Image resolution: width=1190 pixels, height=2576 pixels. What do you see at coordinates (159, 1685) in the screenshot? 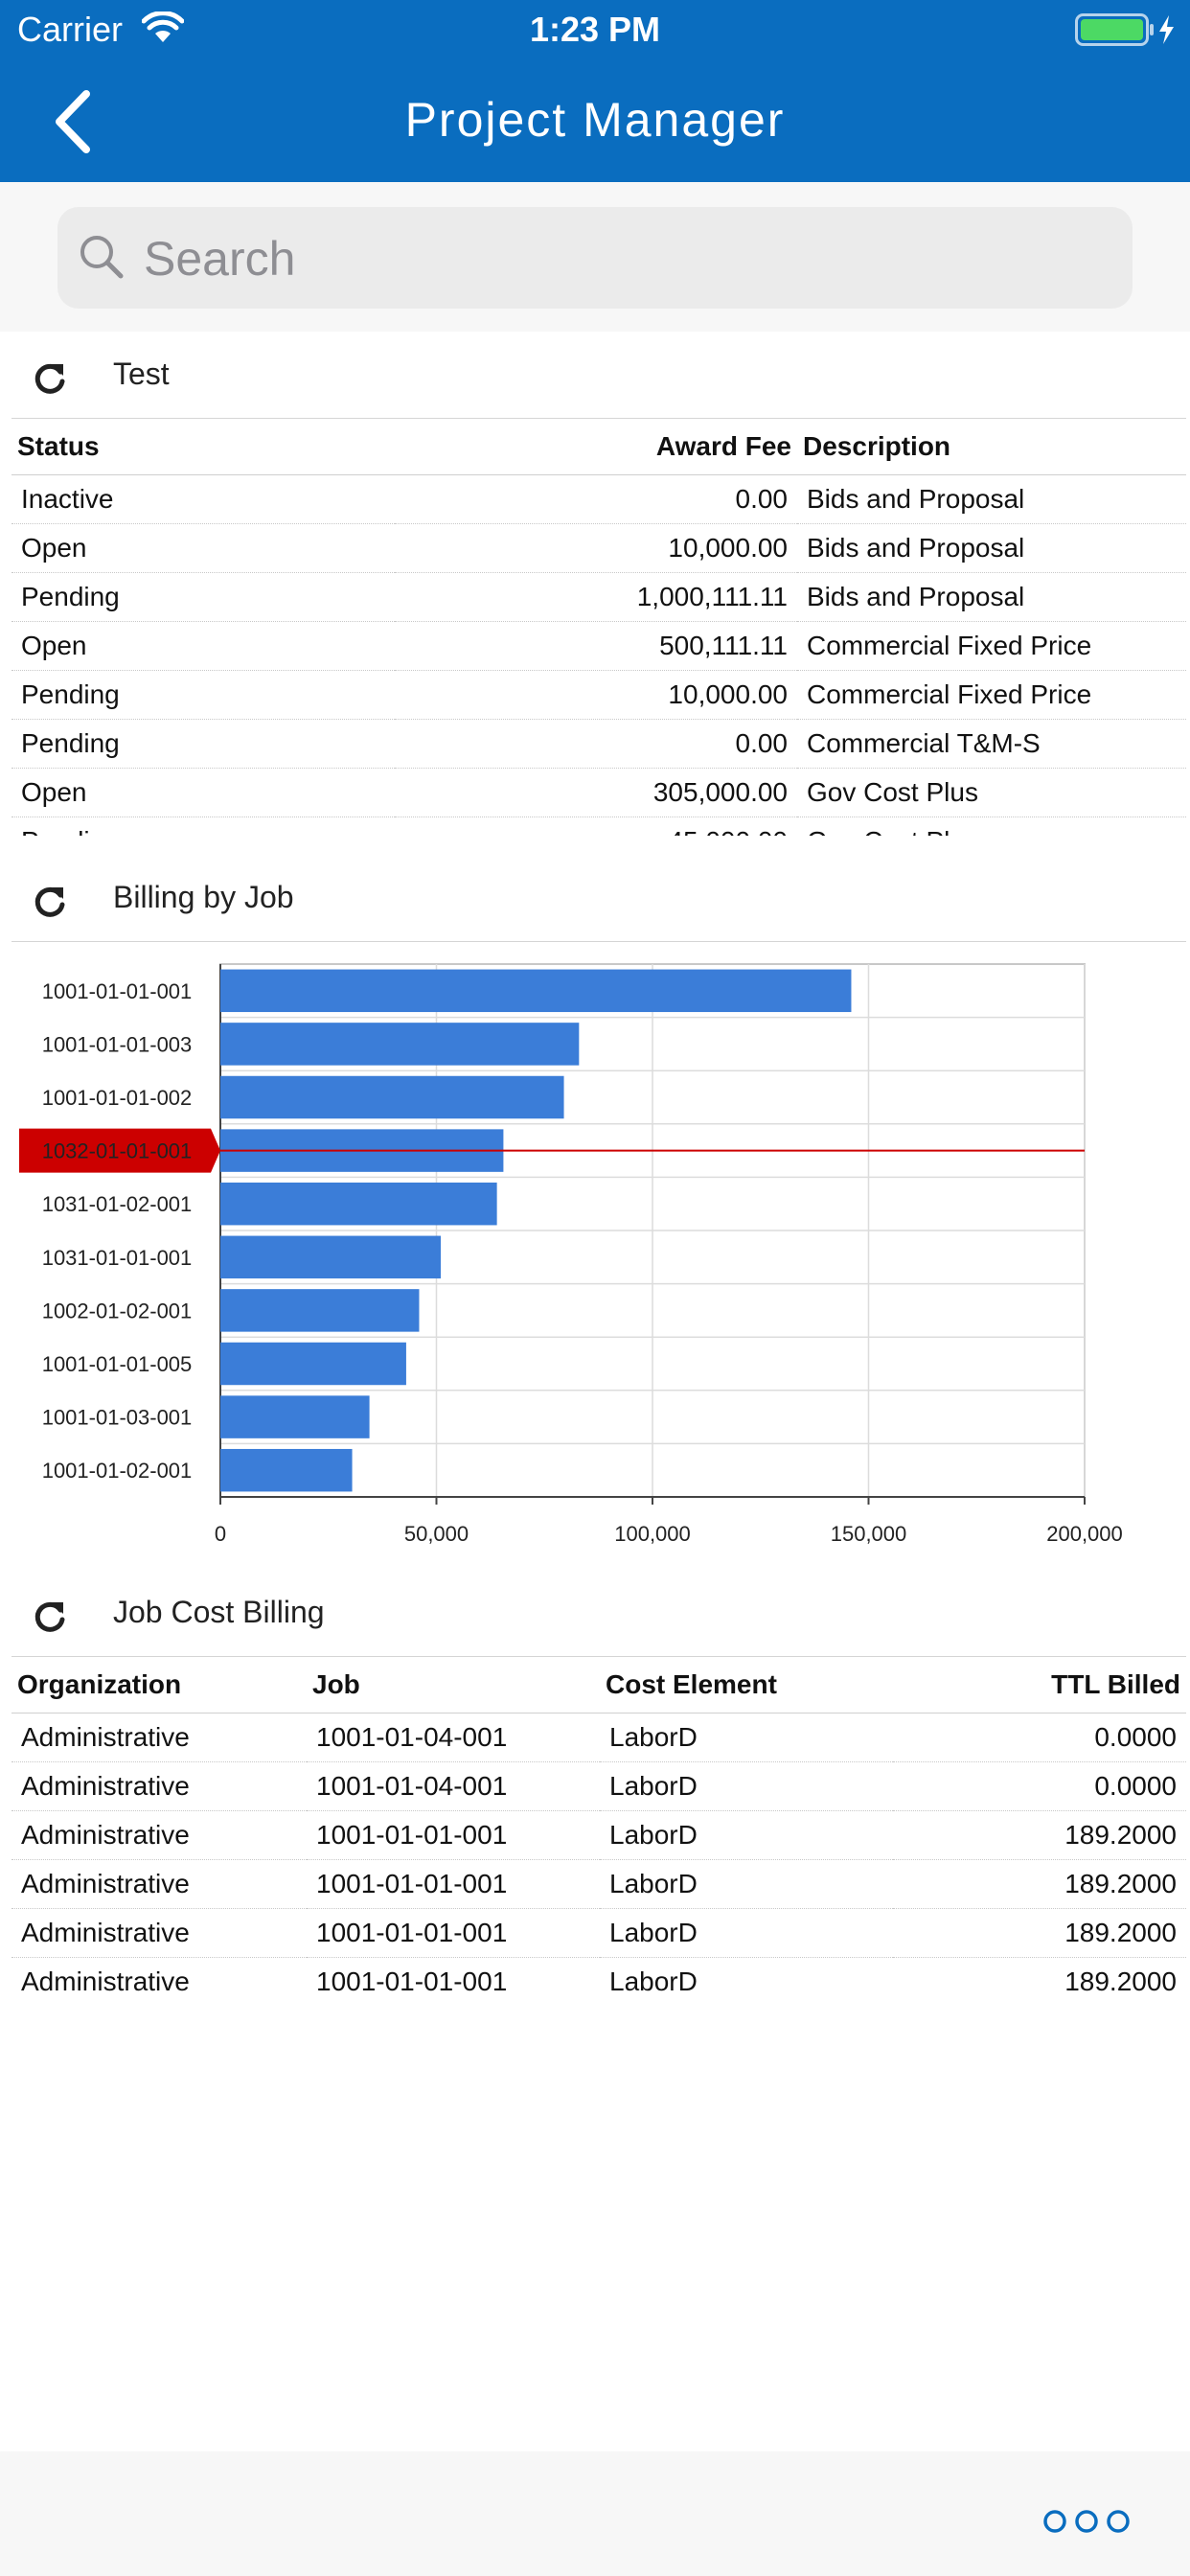
I see `column-header-organization: Organization` at bounding box center [159, 1685].